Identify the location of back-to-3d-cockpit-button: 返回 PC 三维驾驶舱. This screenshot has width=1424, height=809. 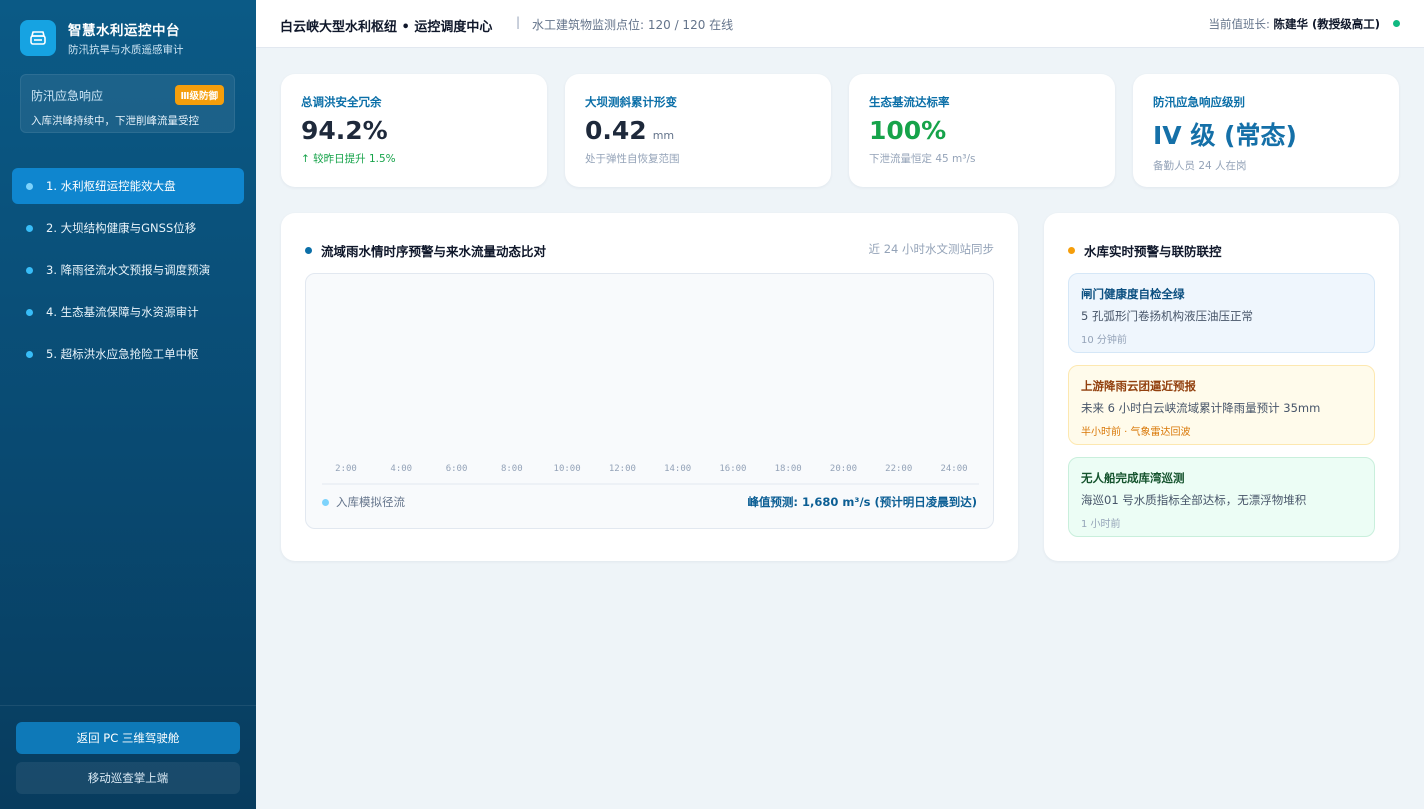
(128, 738).